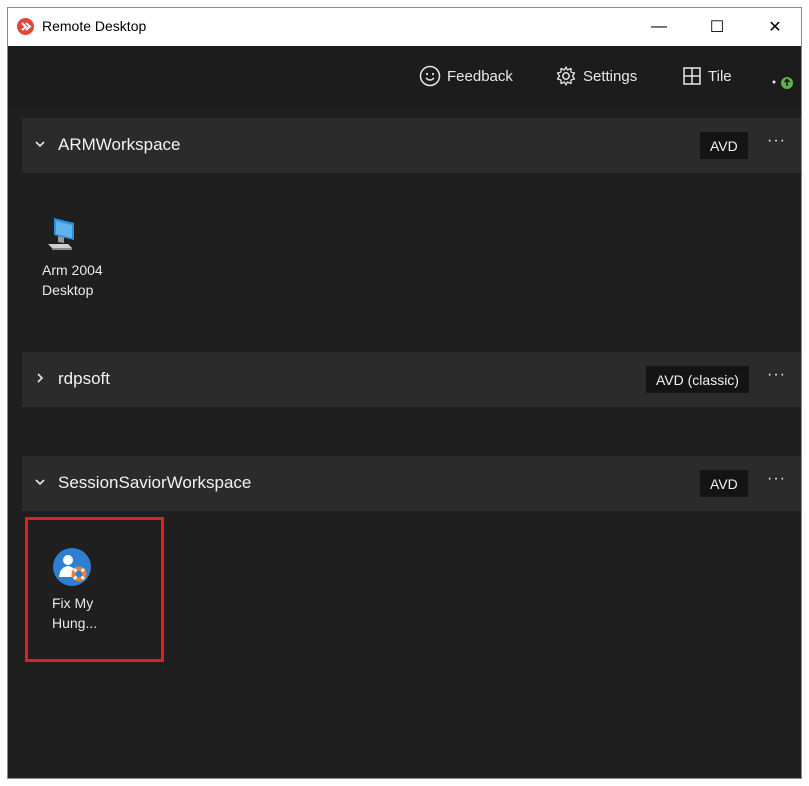  I want to click on account-status-icon, so click(782, 82).